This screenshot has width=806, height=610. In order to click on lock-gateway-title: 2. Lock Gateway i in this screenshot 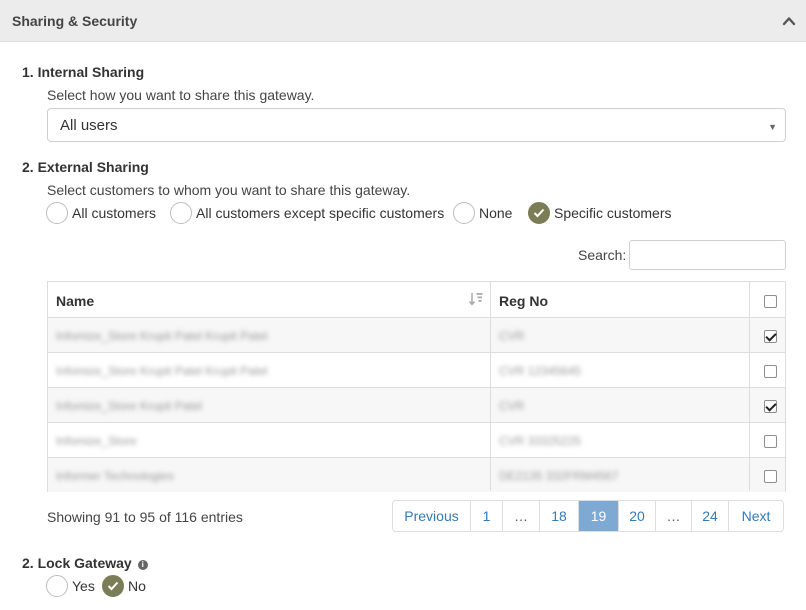, I will do `click(85, 563)`.